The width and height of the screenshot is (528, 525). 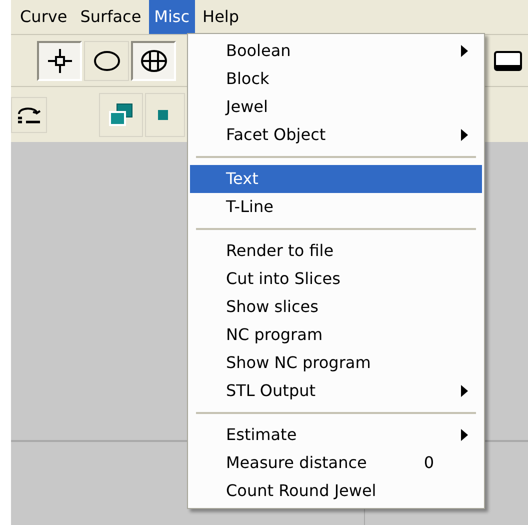 I want to click on menu-item: Boolean, so click(x=336, y=51).